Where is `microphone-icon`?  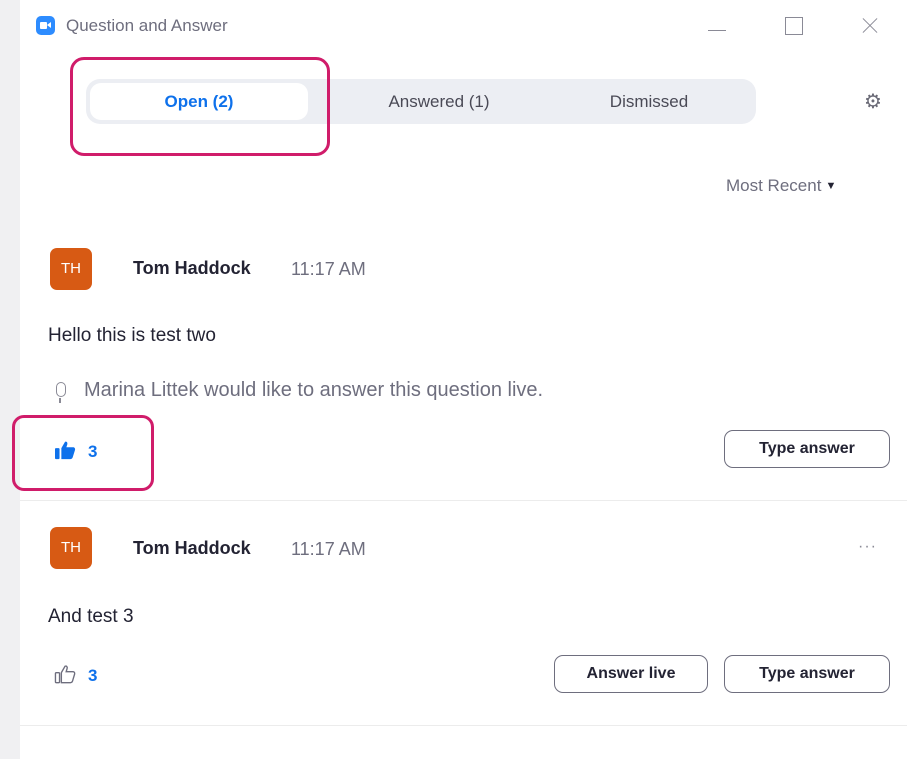
microphone-icon is located at coordinates (61, 392).